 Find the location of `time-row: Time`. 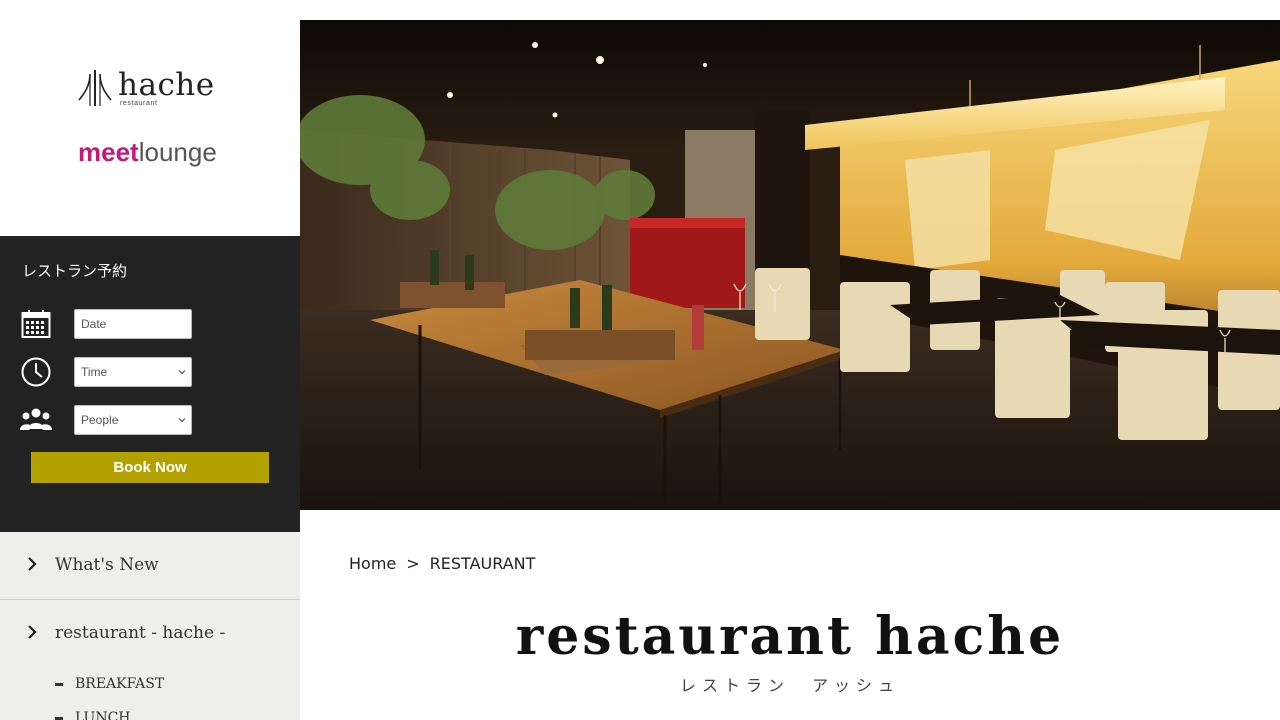

time-row: Time is located at coordinates (106, 372).